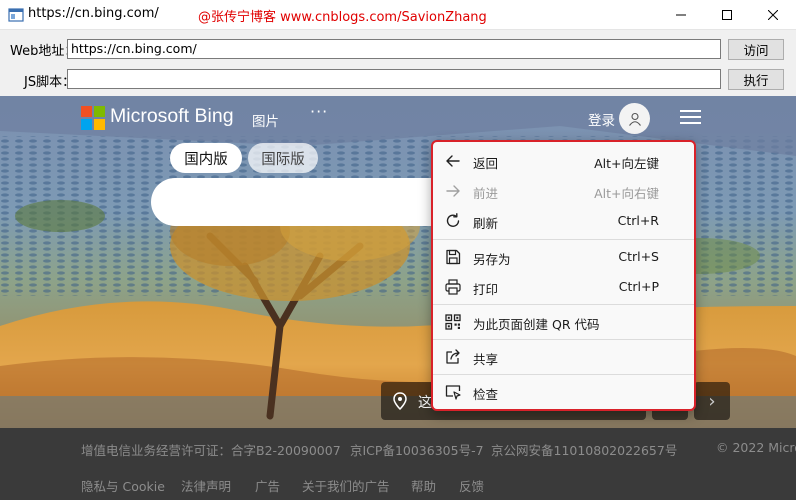 The height and width of the screenshot is (500, 796). What do you see at coordinates (486, 394) in the screenshot?
I see `menu-item-label: 检查` at bounding box center [486, 394].